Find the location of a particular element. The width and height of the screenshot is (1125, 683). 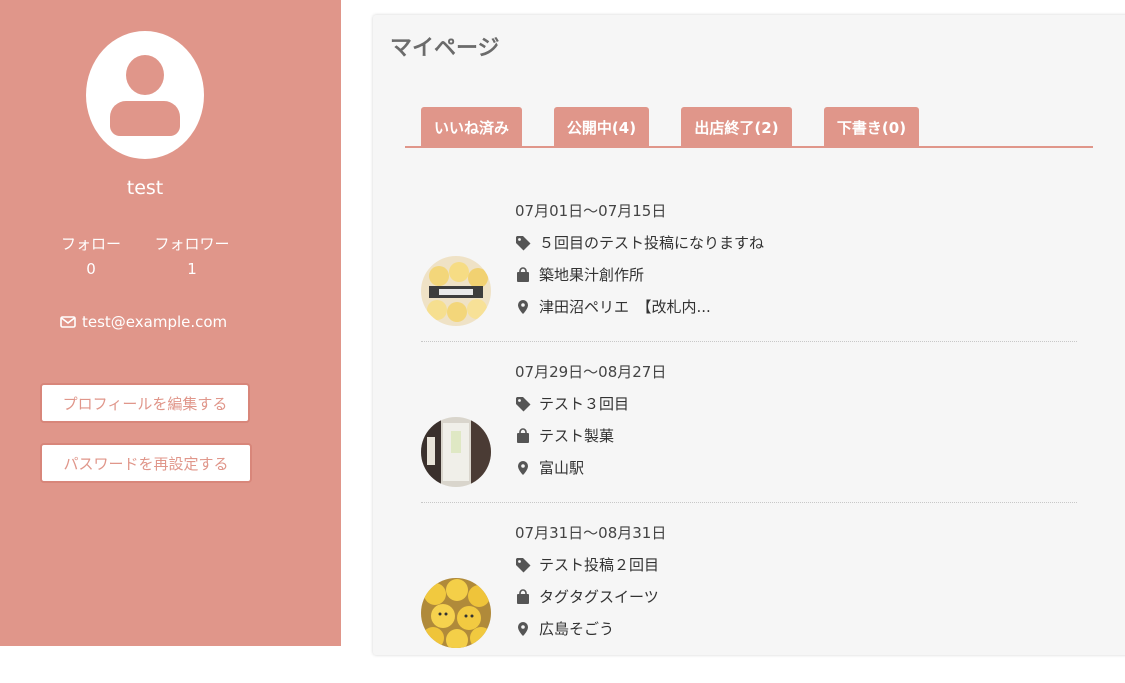

post-title-row: ５回目のテスト投稿になりますね is located at coordinates (639, 242).